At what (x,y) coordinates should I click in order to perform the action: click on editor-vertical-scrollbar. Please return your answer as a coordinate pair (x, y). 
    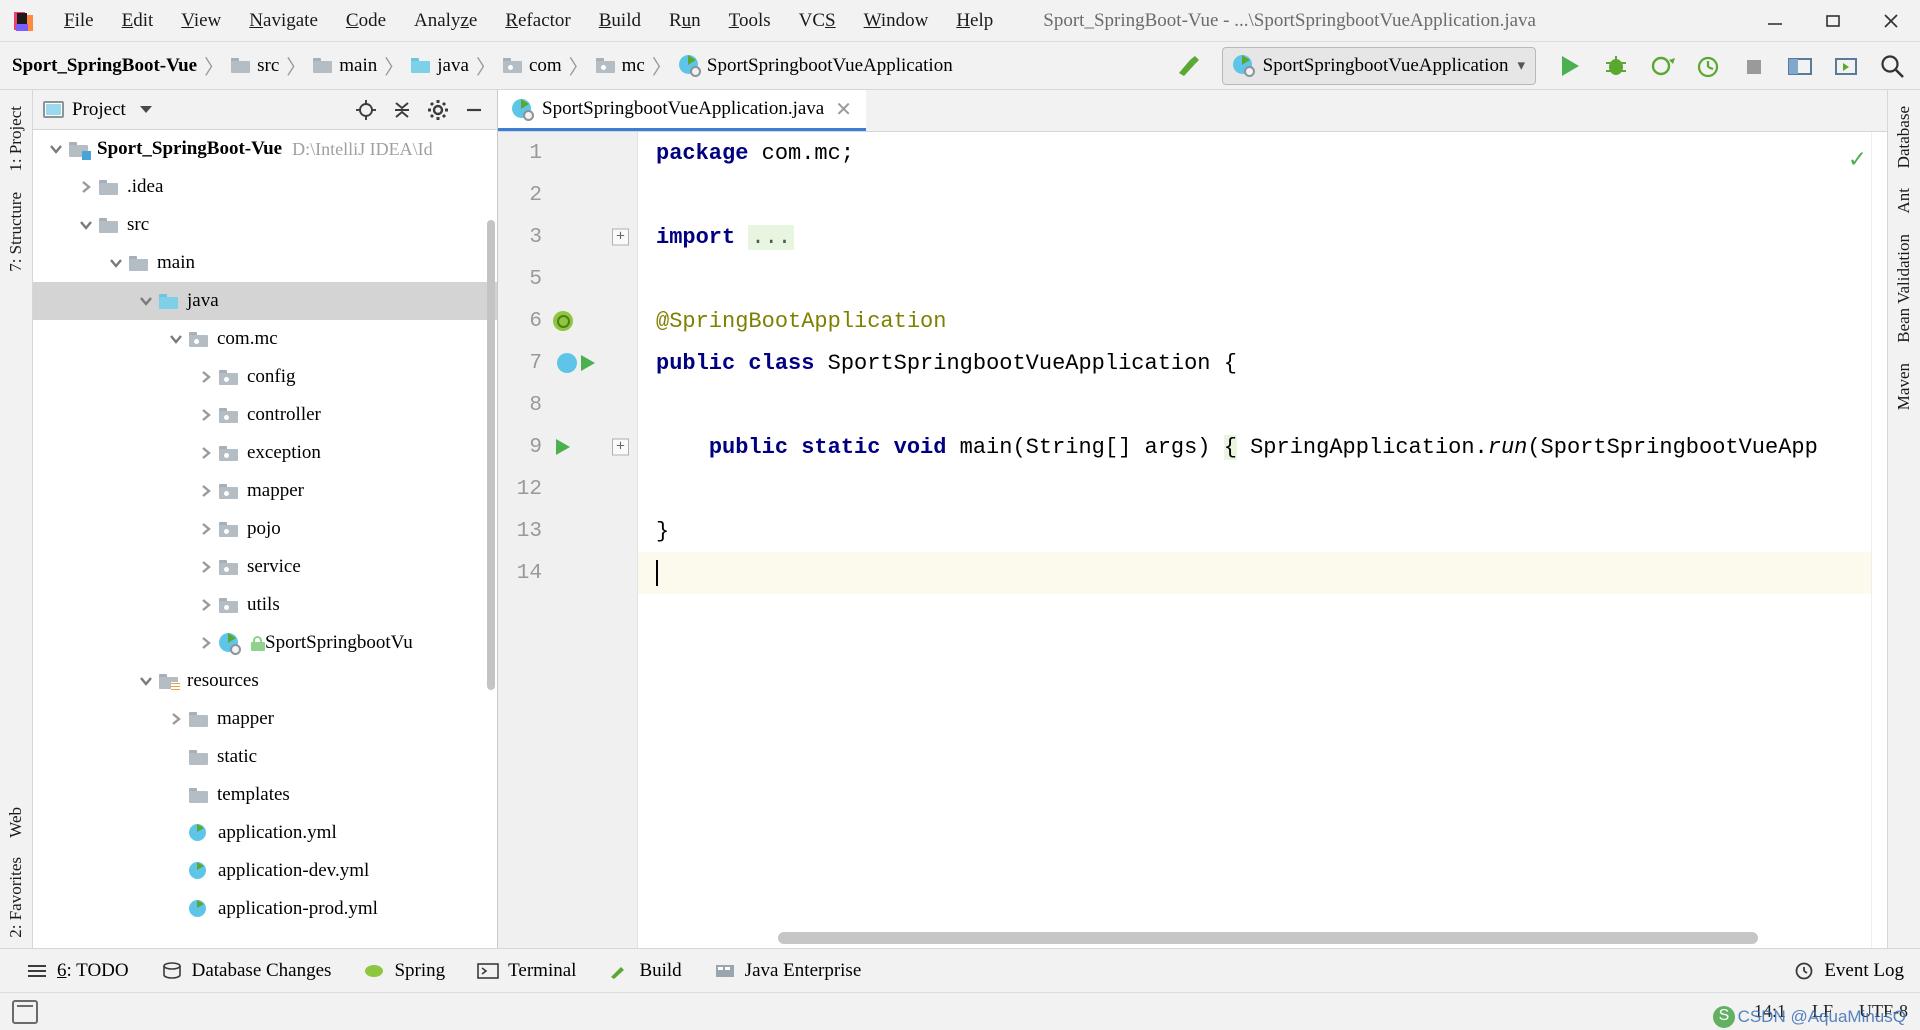
    Looking at the image, I should click on (1879, 540).